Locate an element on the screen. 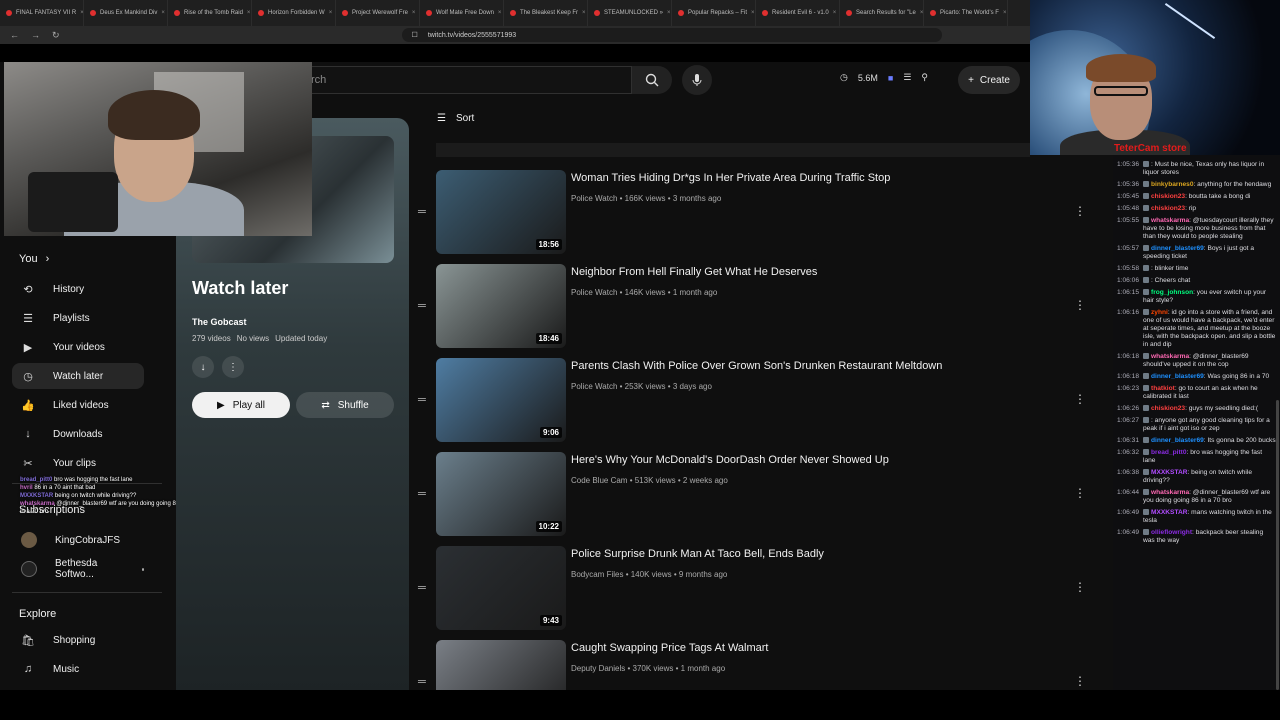 Image resolution: width=1280 pixels, height=720 pixels. shuffle-button: ⇄ Shuffle is located at coordinates (345, 405).